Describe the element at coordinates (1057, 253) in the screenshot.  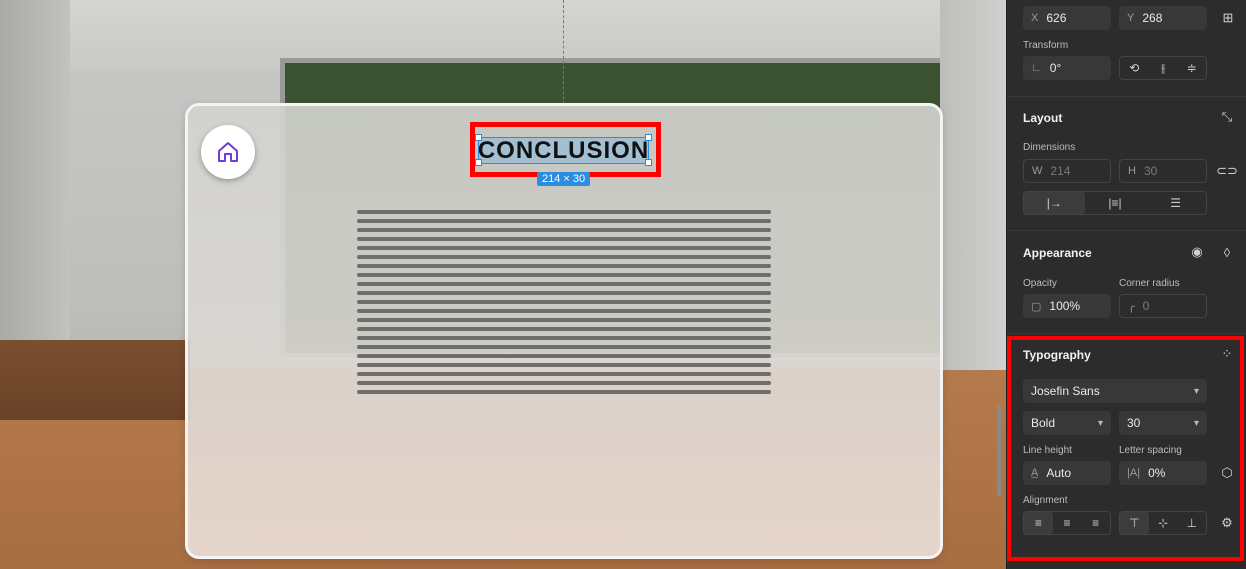
I see `appearance-header: Appearance` at that location.